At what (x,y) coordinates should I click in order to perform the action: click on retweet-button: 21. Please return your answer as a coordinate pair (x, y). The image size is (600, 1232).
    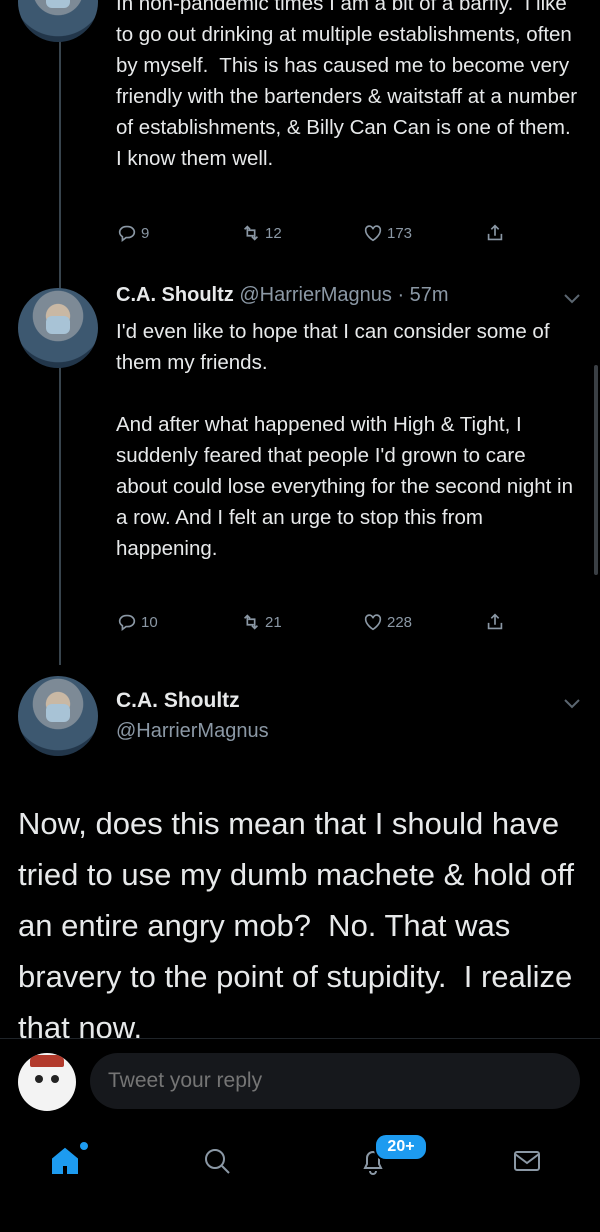
    Looking at the image, I should click on (261, 622).